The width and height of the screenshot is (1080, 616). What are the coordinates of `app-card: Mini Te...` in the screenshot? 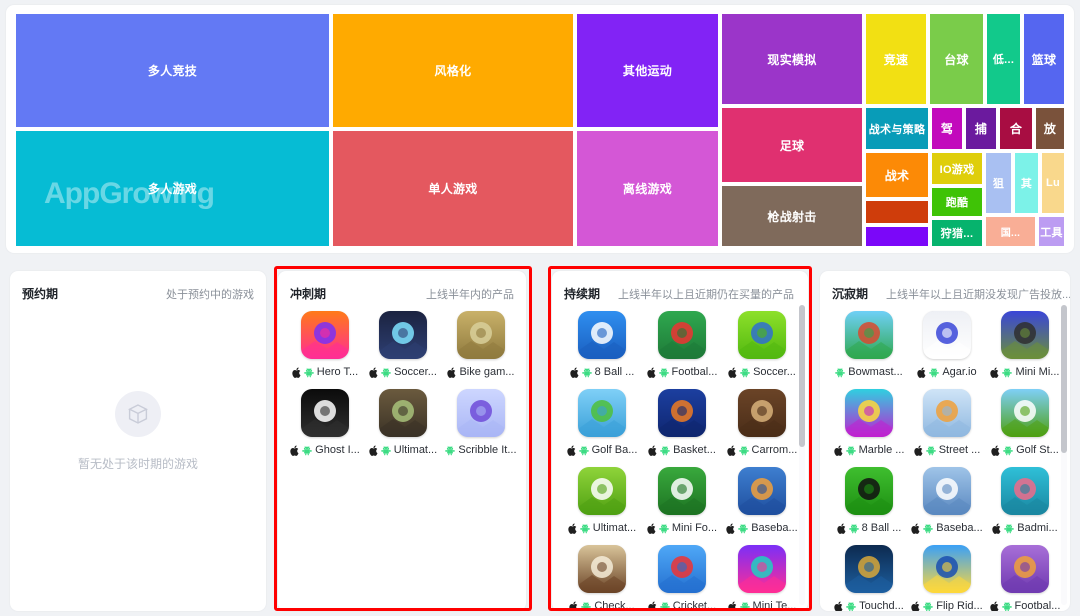 It's located at (762, 578).